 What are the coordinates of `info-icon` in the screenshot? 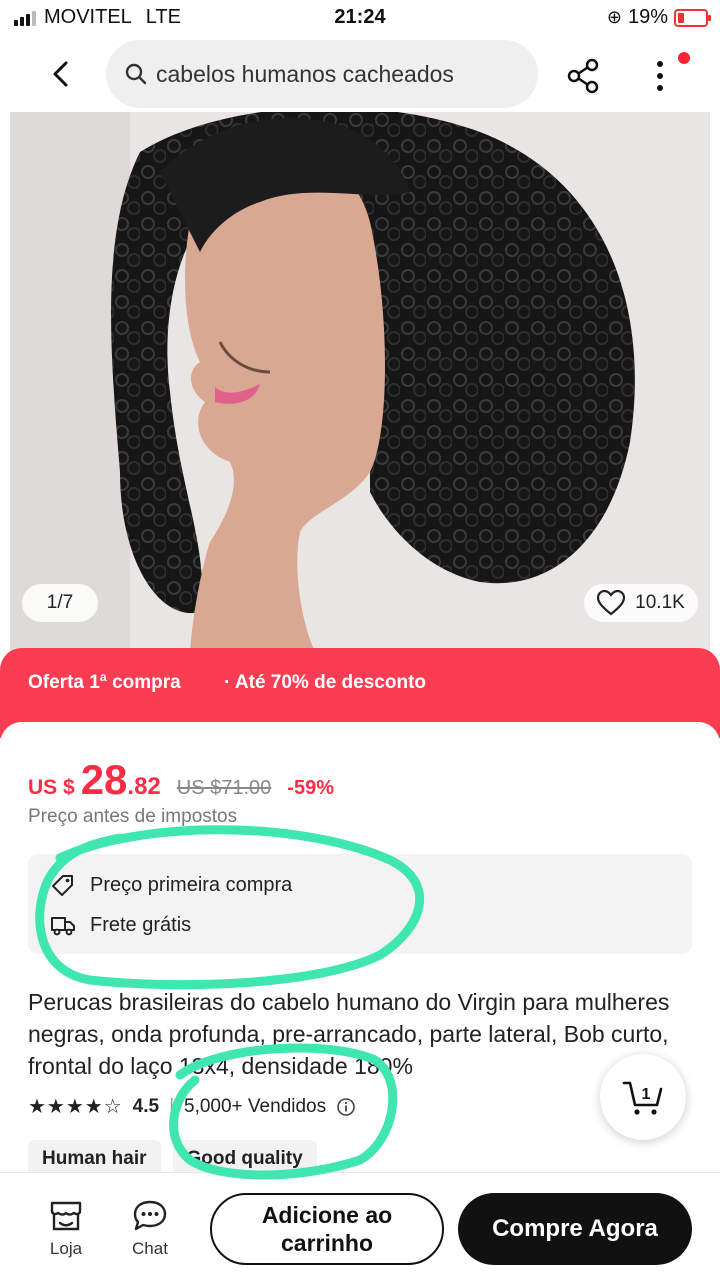 It's located at (346, 1107).